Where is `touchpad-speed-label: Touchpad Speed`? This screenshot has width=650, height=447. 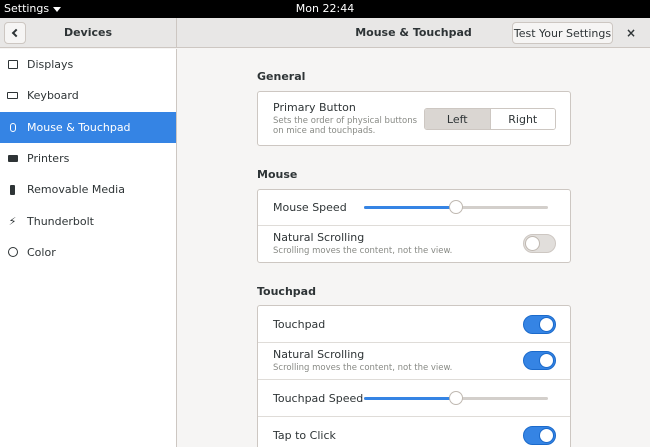
touchpad-speed-label: Touchpad Speed is located at coordinates (318, 398).